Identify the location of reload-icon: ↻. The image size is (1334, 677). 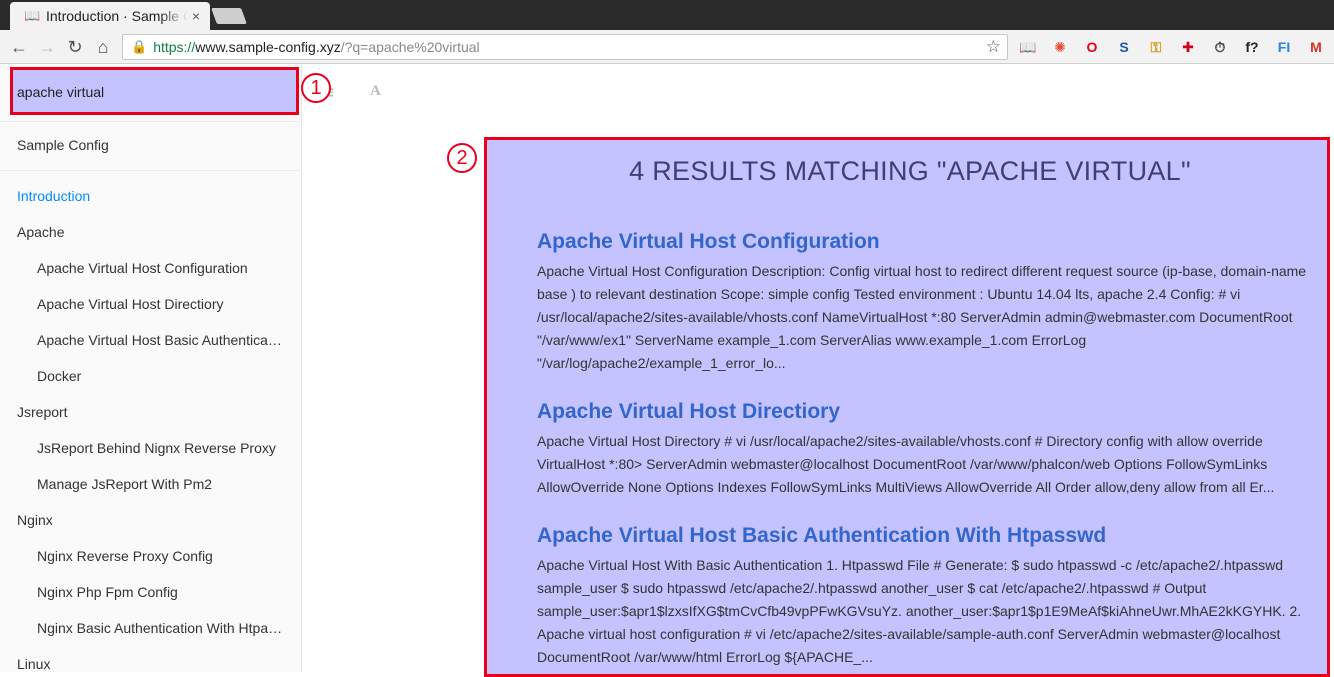
(75, 47).